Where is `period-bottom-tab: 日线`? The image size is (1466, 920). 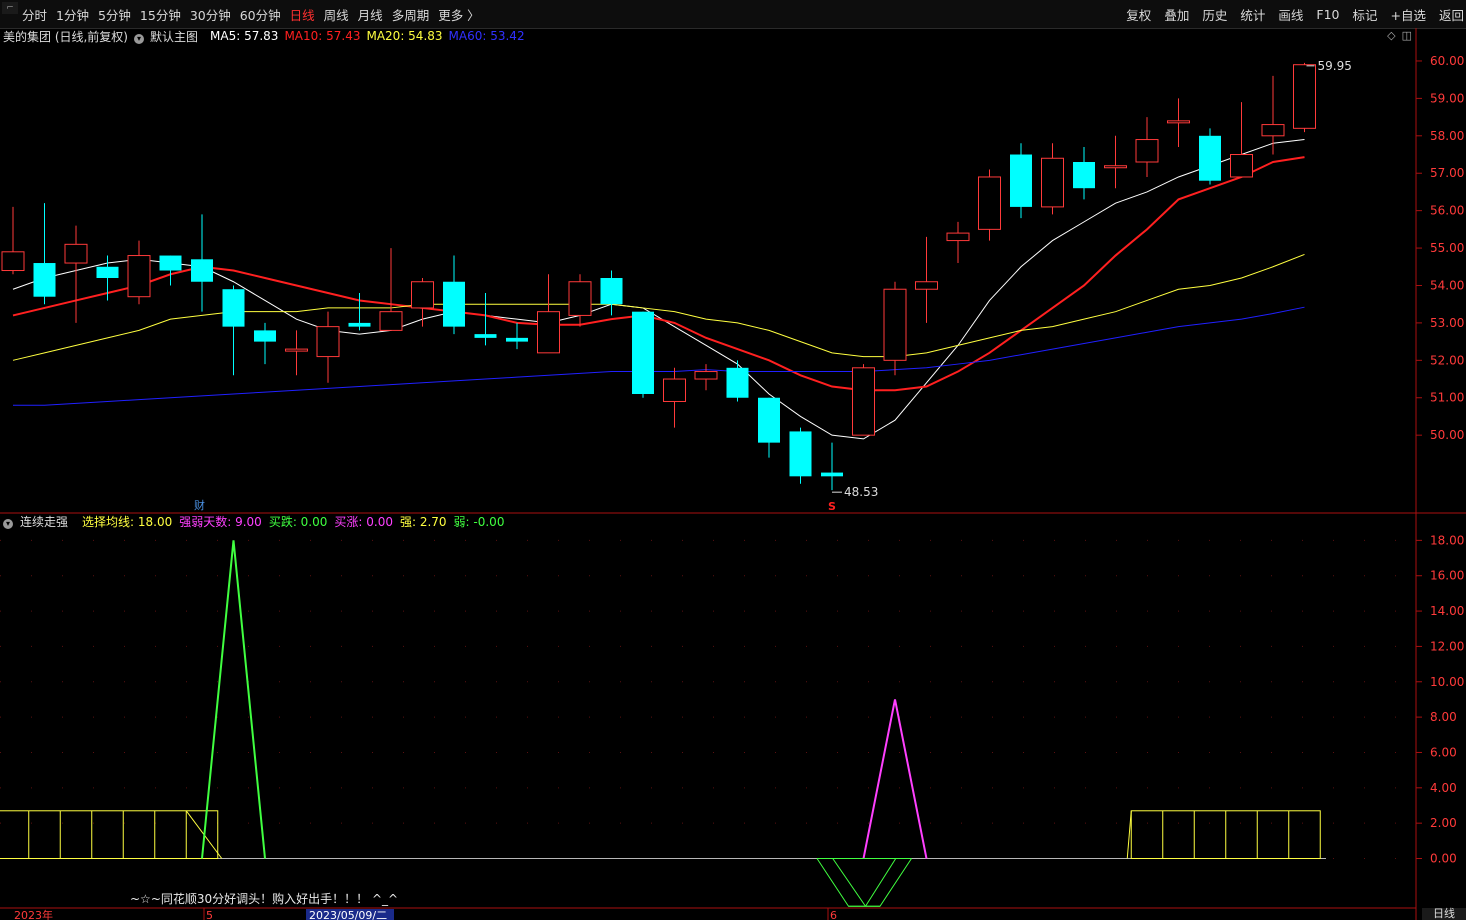 period-bottom-tab: 日线 is located at coordinates (1444, 914).